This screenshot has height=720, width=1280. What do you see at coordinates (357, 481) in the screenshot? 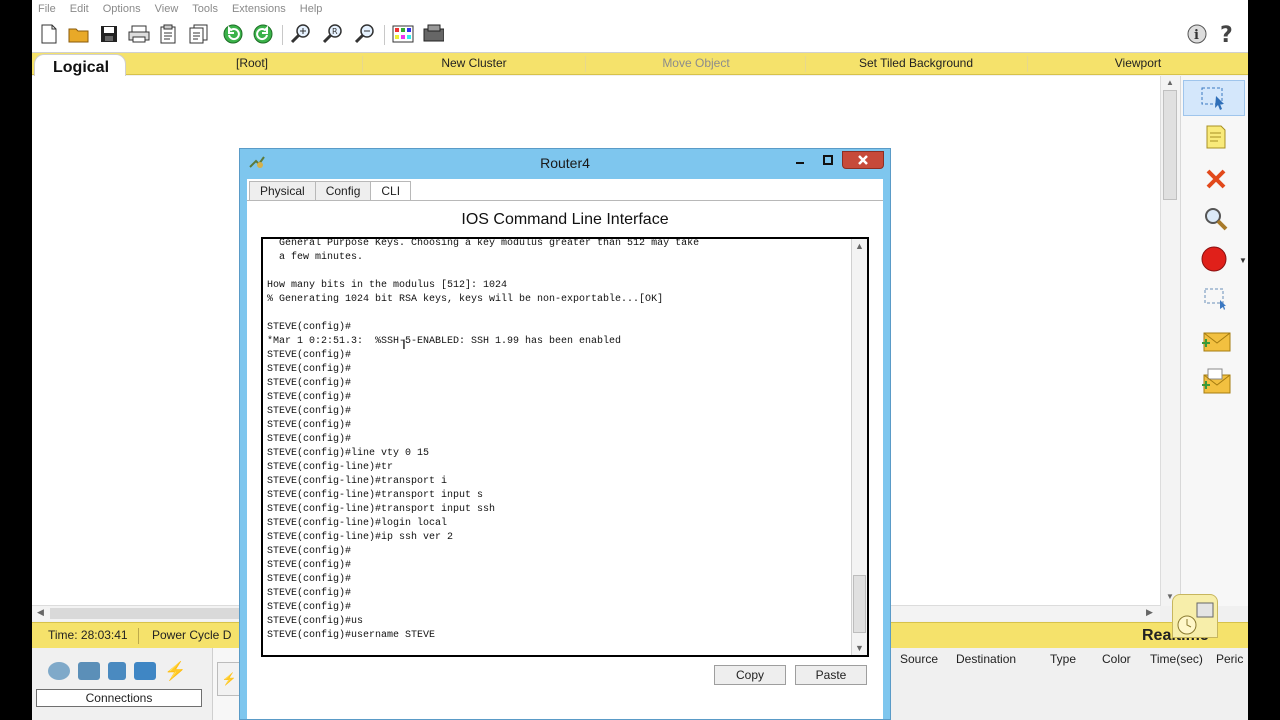
I see `terminal-line: STEVE(config-line)#transport i` at bounding box center [357, 481].